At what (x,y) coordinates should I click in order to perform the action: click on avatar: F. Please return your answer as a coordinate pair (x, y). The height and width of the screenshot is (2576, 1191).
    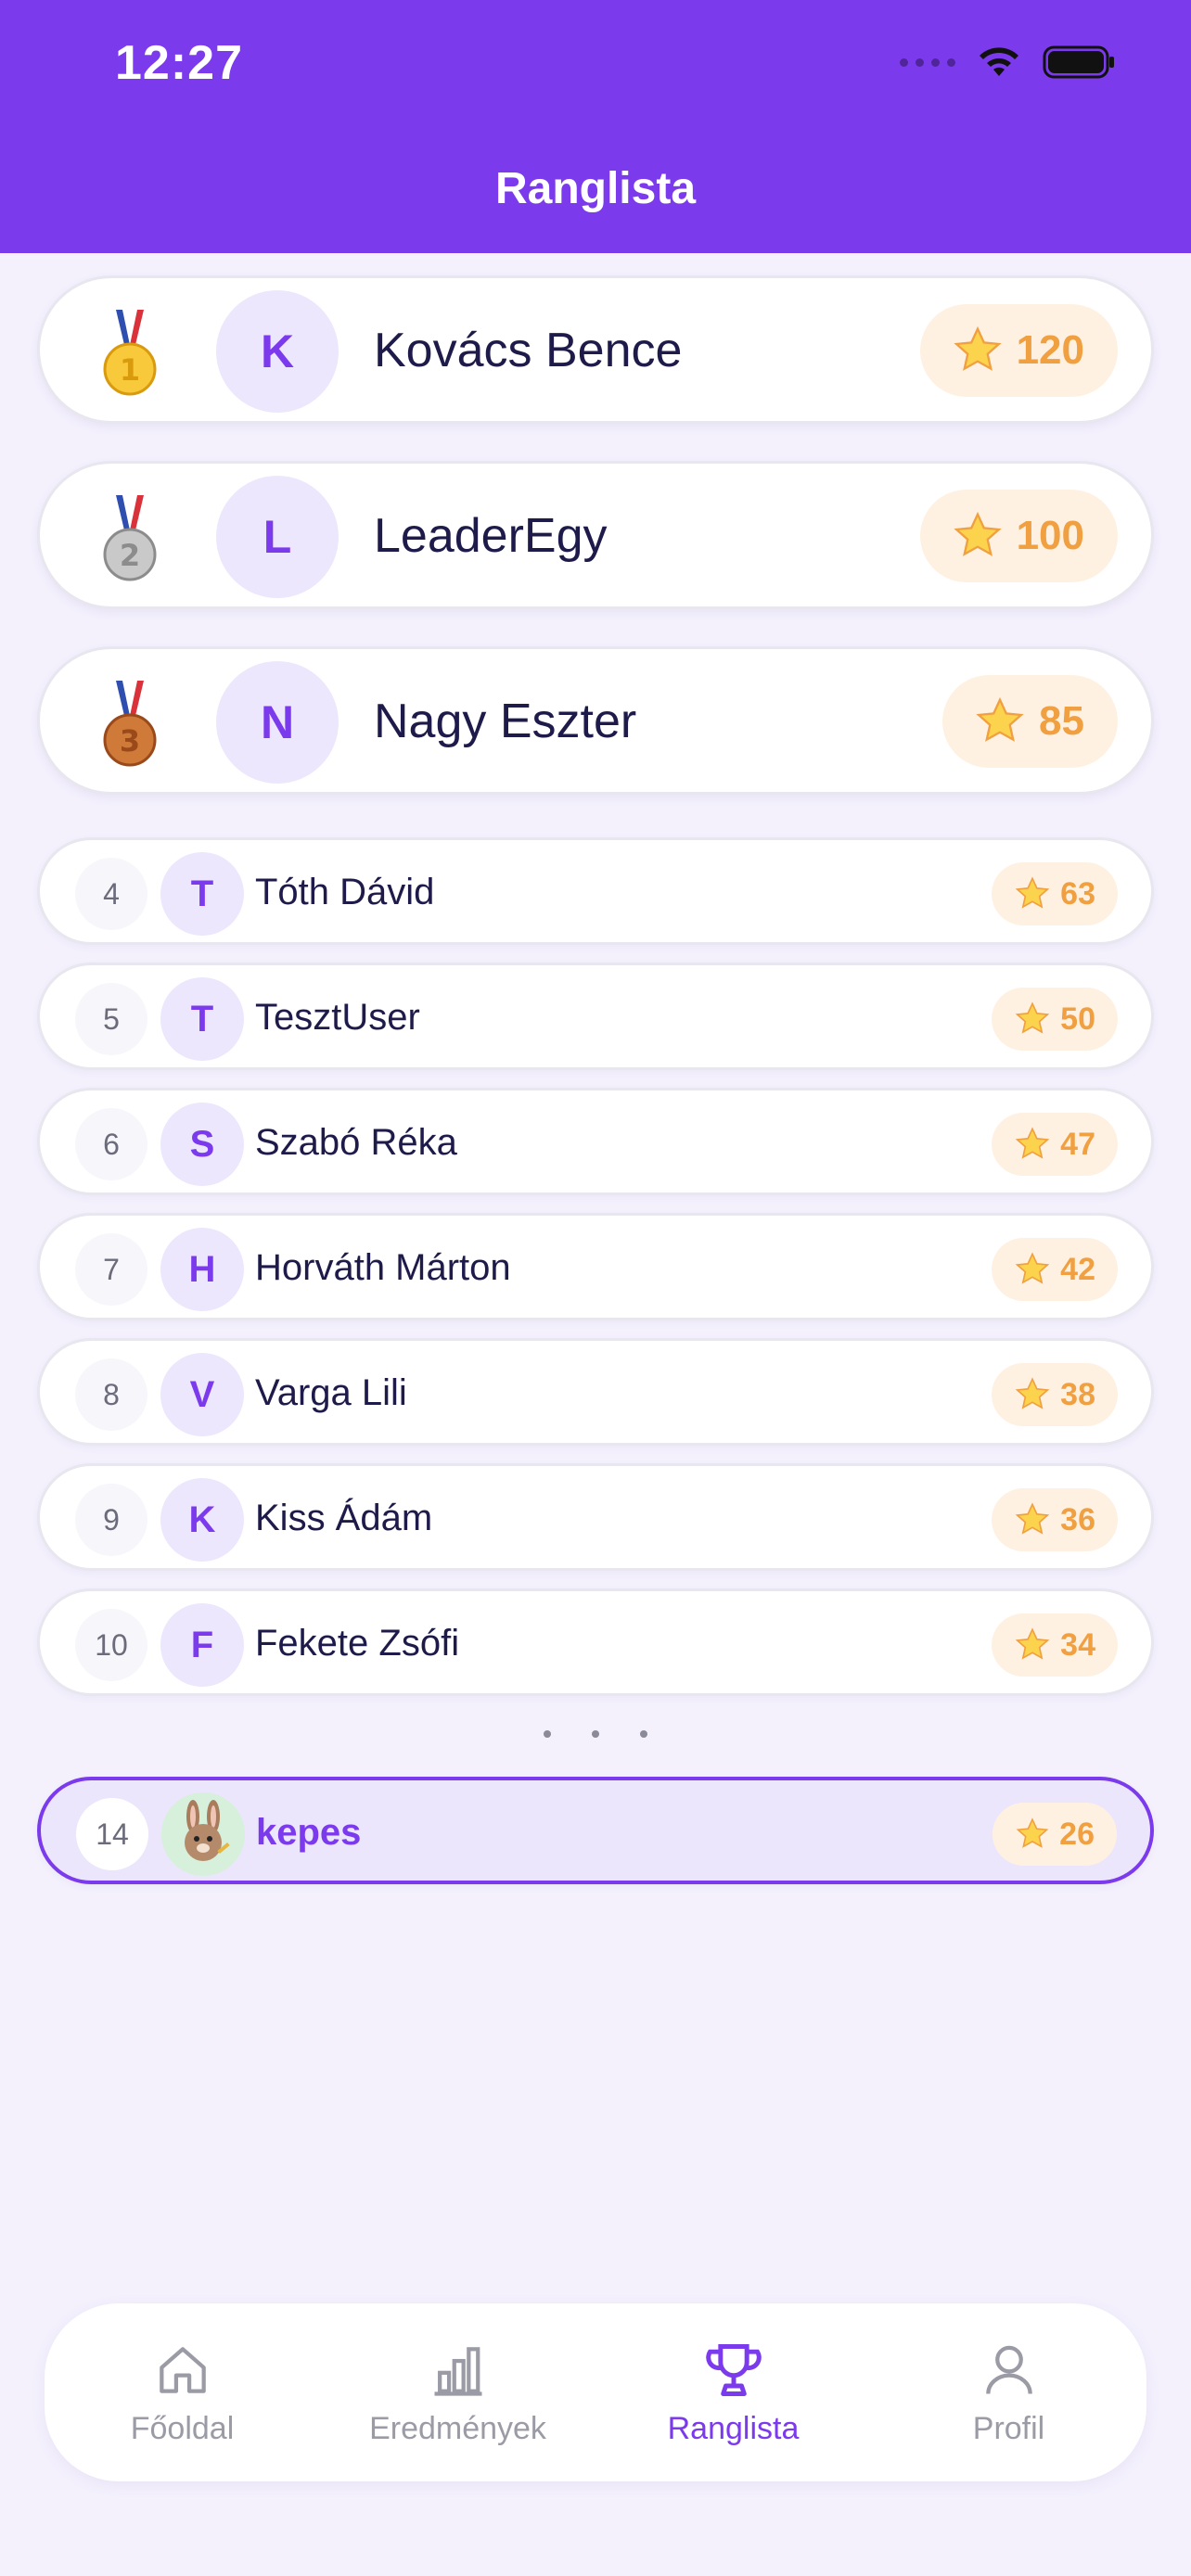
    Looking at the image, I should click on (202, 1645).